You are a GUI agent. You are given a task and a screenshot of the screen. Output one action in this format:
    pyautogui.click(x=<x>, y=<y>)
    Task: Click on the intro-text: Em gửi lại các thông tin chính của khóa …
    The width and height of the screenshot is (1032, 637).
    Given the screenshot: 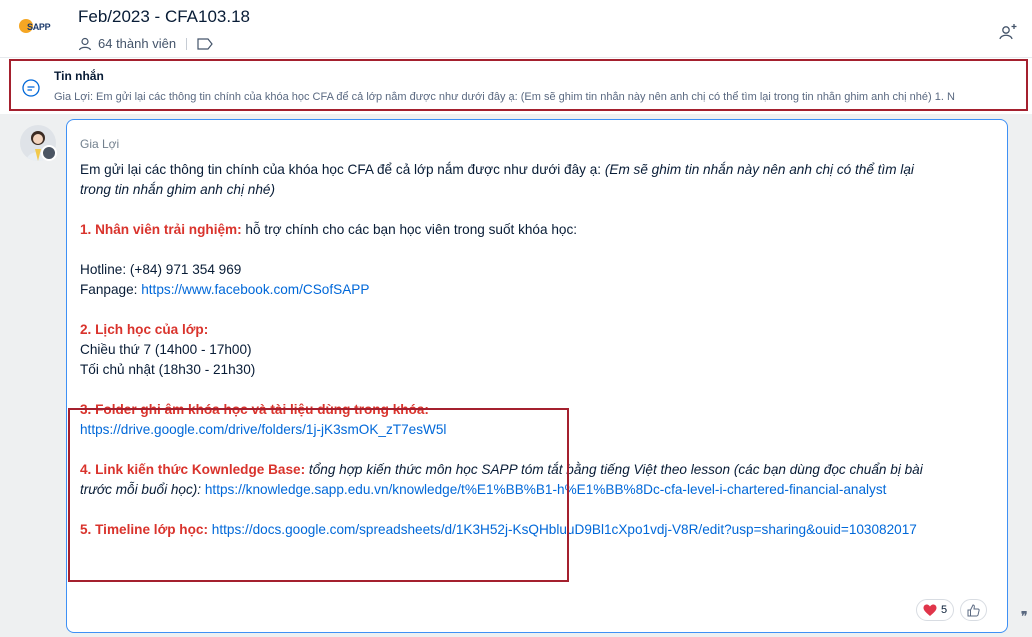 What is the action you would take?
    pyautogui.click(x=342, y=169)
    